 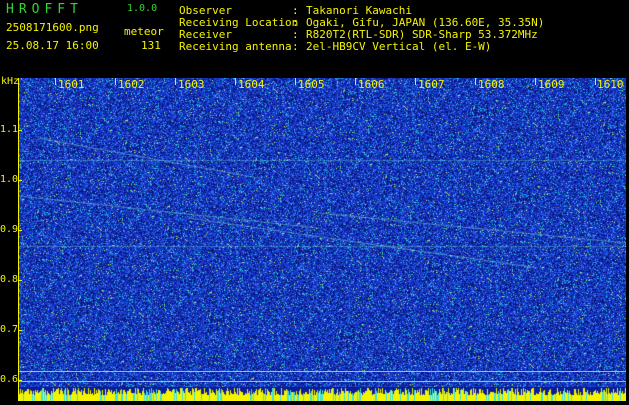 What do you see at coordinates (399, 46) in the screenshot?
I see `info-value: 2el-HB9CV Vertical (el. E-W)` at bounding box center [399, 46].